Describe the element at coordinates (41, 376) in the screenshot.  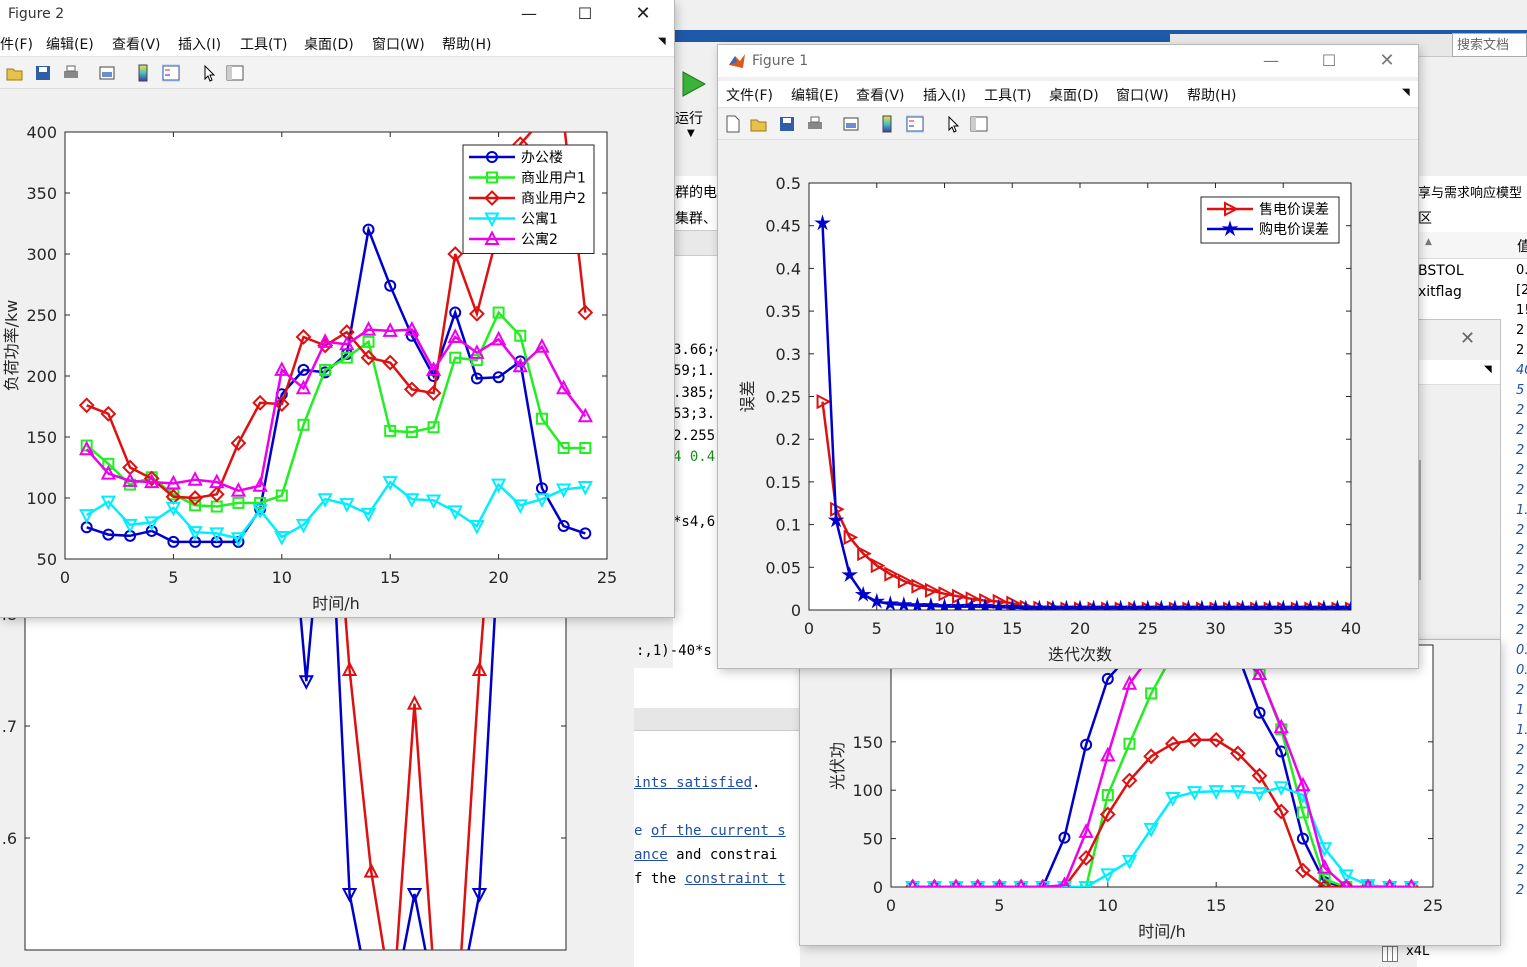
I see `y-tick-label: 200` at that location.